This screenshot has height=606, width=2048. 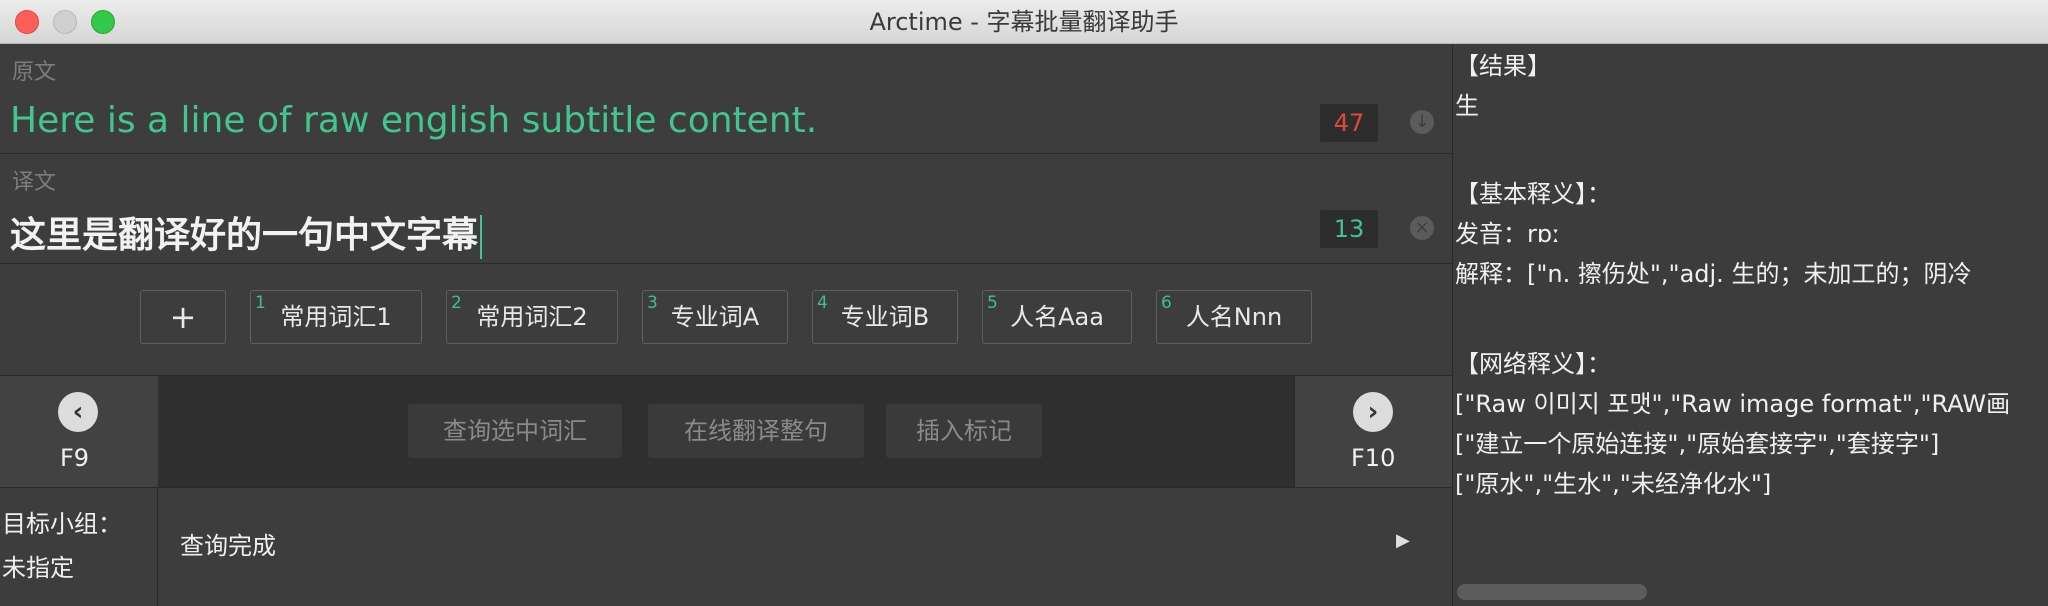 What do you see at coordinates (1422, 122) in the screenshot?
I see `arrow-down-icon: ↓` at bounding box center [1422, 122].